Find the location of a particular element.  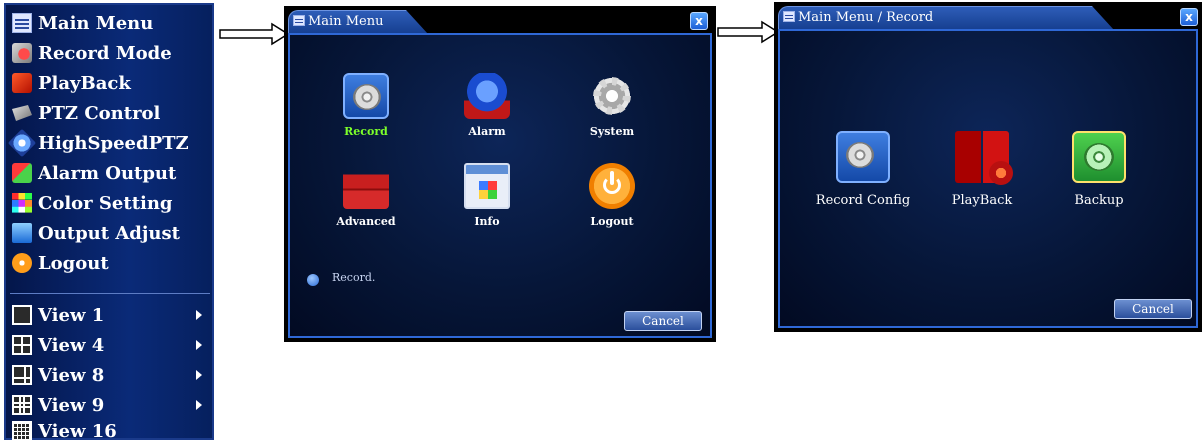

menu-item-playback: PlayBack is located at coordinates (71, 83).